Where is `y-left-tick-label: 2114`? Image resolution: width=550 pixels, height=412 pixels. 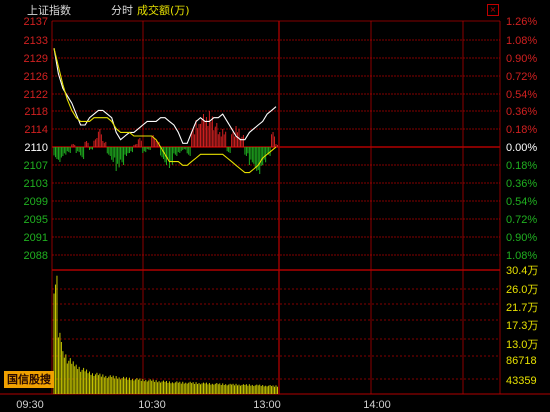
y-left-tick-label: 2114 is located at coordinates (36, 130).